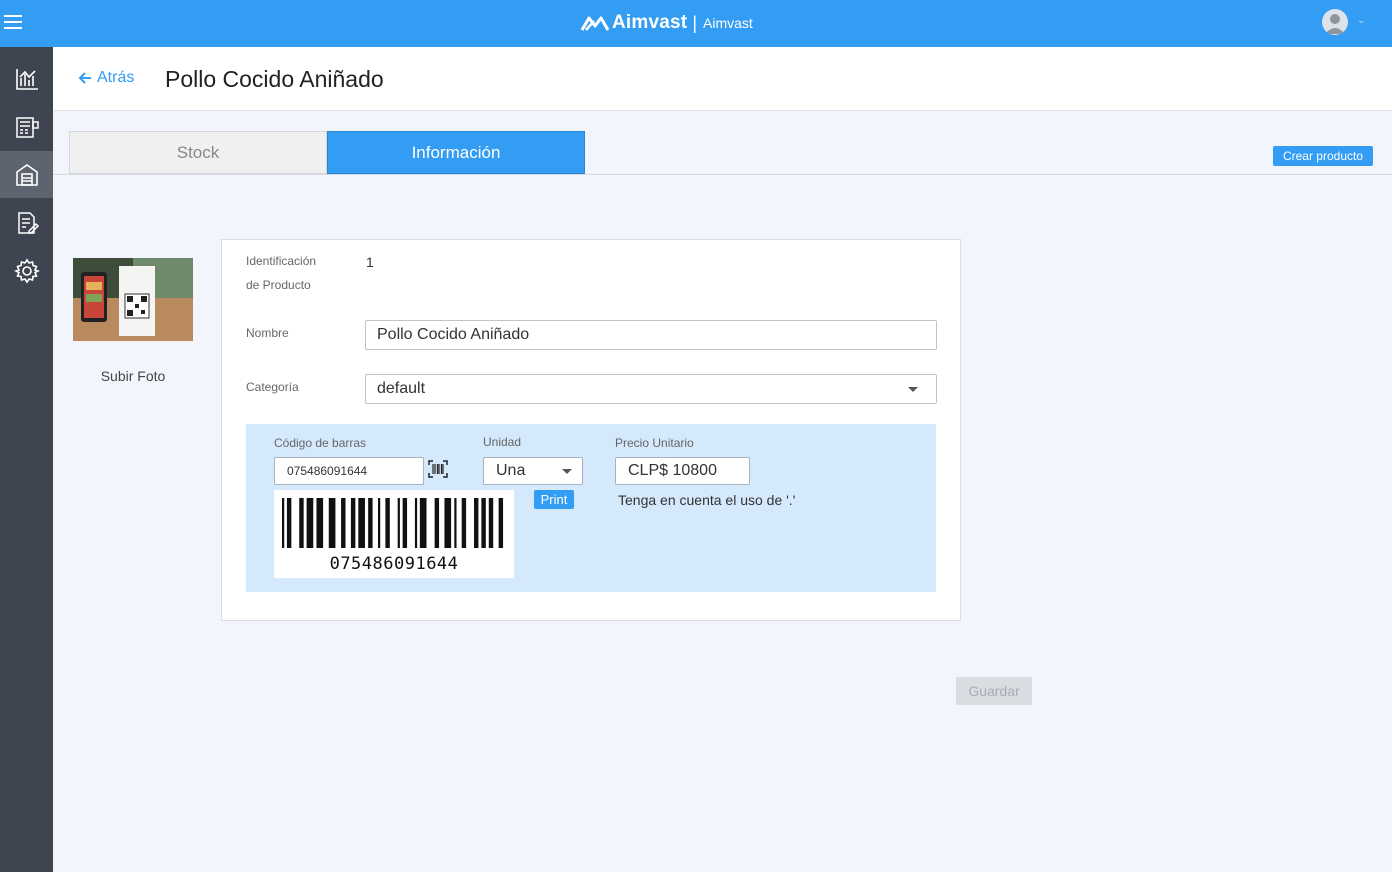 The image size is (1392, 872). Describe the element at coordinates (14, 23) in the screenshot. I see `hamburger-menu-icon` at that location.